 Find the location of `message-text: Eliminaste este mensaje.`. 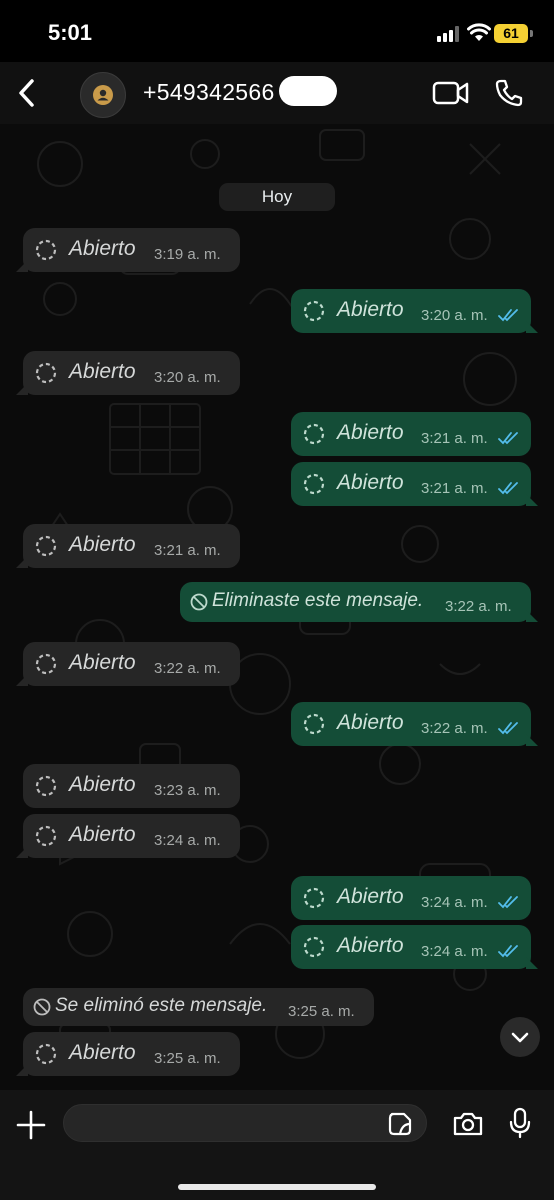

message-text: Eliminaste este mensaje. is located at coordinates (318, 600).